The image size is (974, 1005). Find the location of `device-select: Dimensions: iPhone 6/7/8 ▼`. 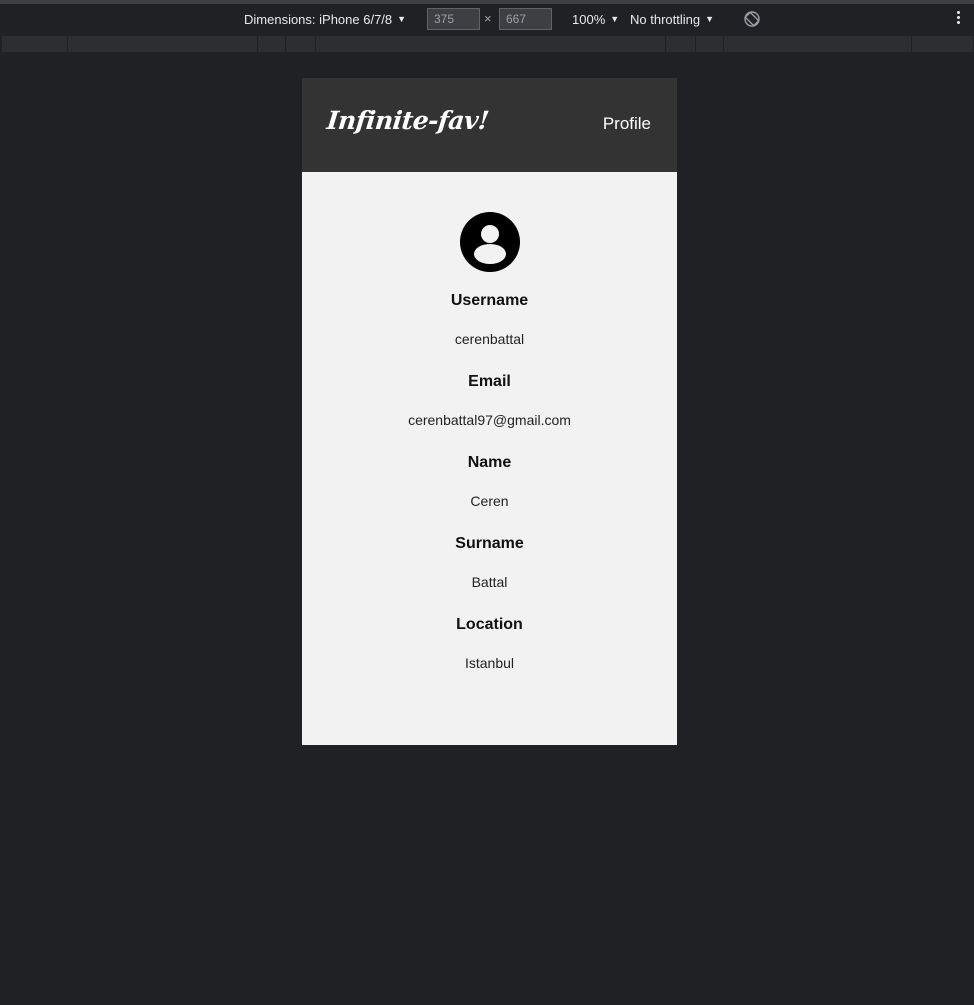

device-select: Dimensions: iPhone 6/7/8 ▼ is located at coordinates (325, 19).